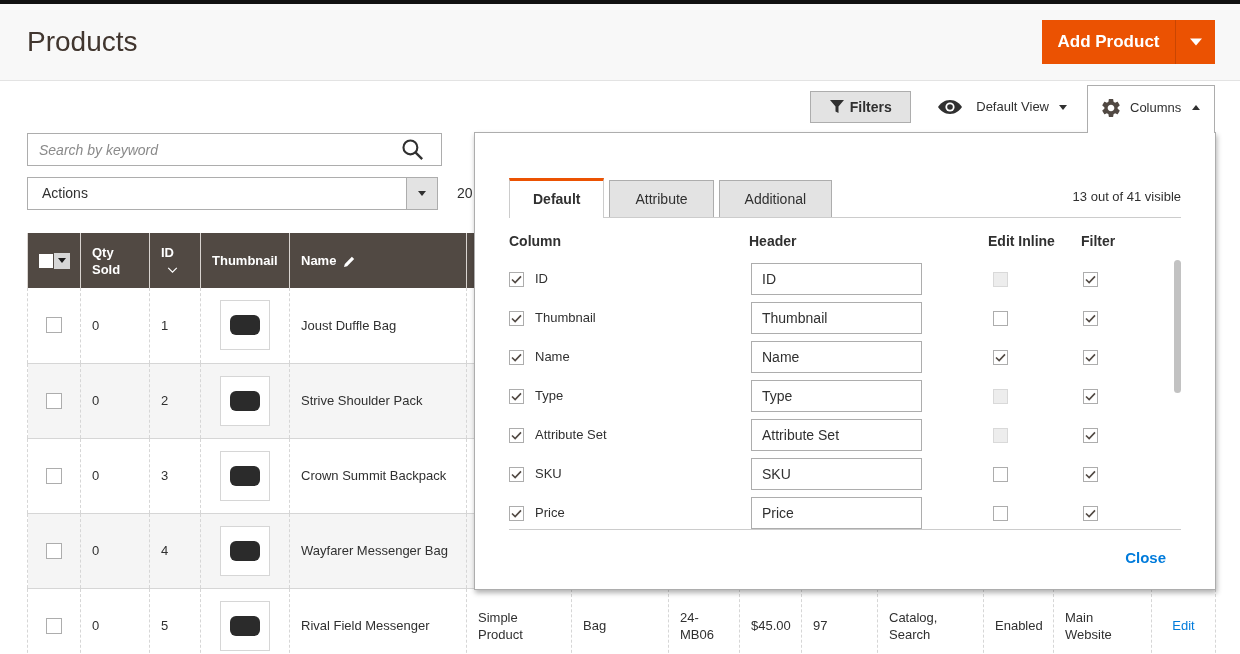 Image resolution: width=1240 pixels, height=654 pixels. I want to click on column-header: Name, so click(378, 260).